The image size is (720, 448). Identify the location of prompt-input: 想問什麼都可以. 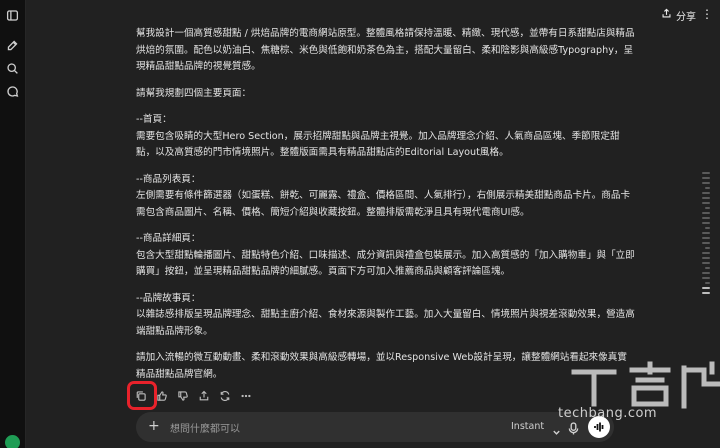
(205, 427).